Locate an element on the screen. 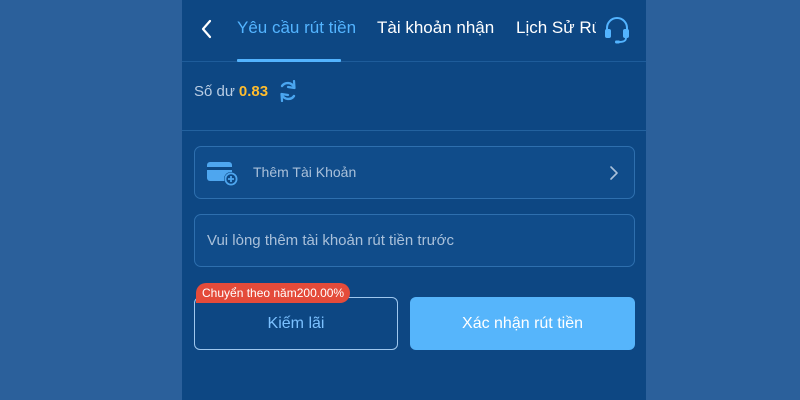 This screenshot has width=800, height=400. card-add-icon is located at coordinates (222, 174).